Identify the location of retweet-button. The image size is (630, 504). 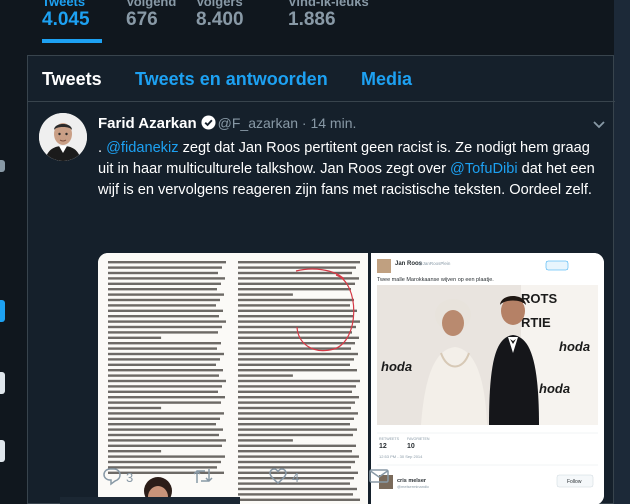
(217, 476).